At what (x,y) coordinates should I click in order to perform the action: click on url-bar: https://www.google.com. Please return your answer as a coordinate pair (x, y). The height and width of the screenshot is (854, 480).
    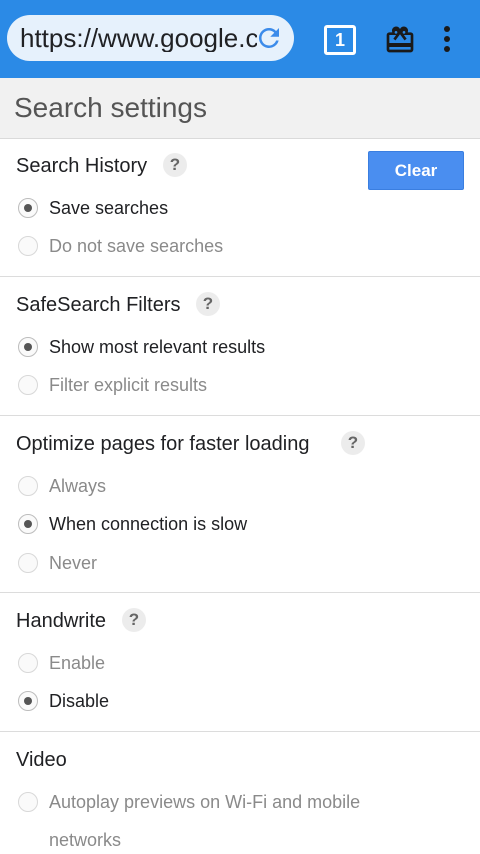
    Looking at the image, I should click on (150, 38).